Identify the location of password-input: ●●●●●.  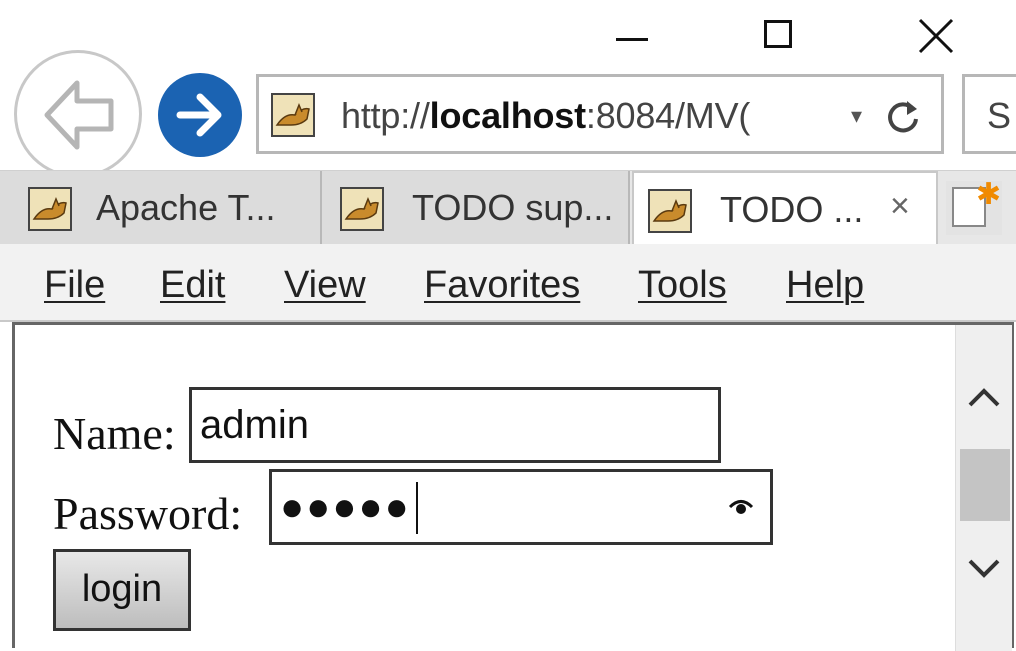
(521, 507).